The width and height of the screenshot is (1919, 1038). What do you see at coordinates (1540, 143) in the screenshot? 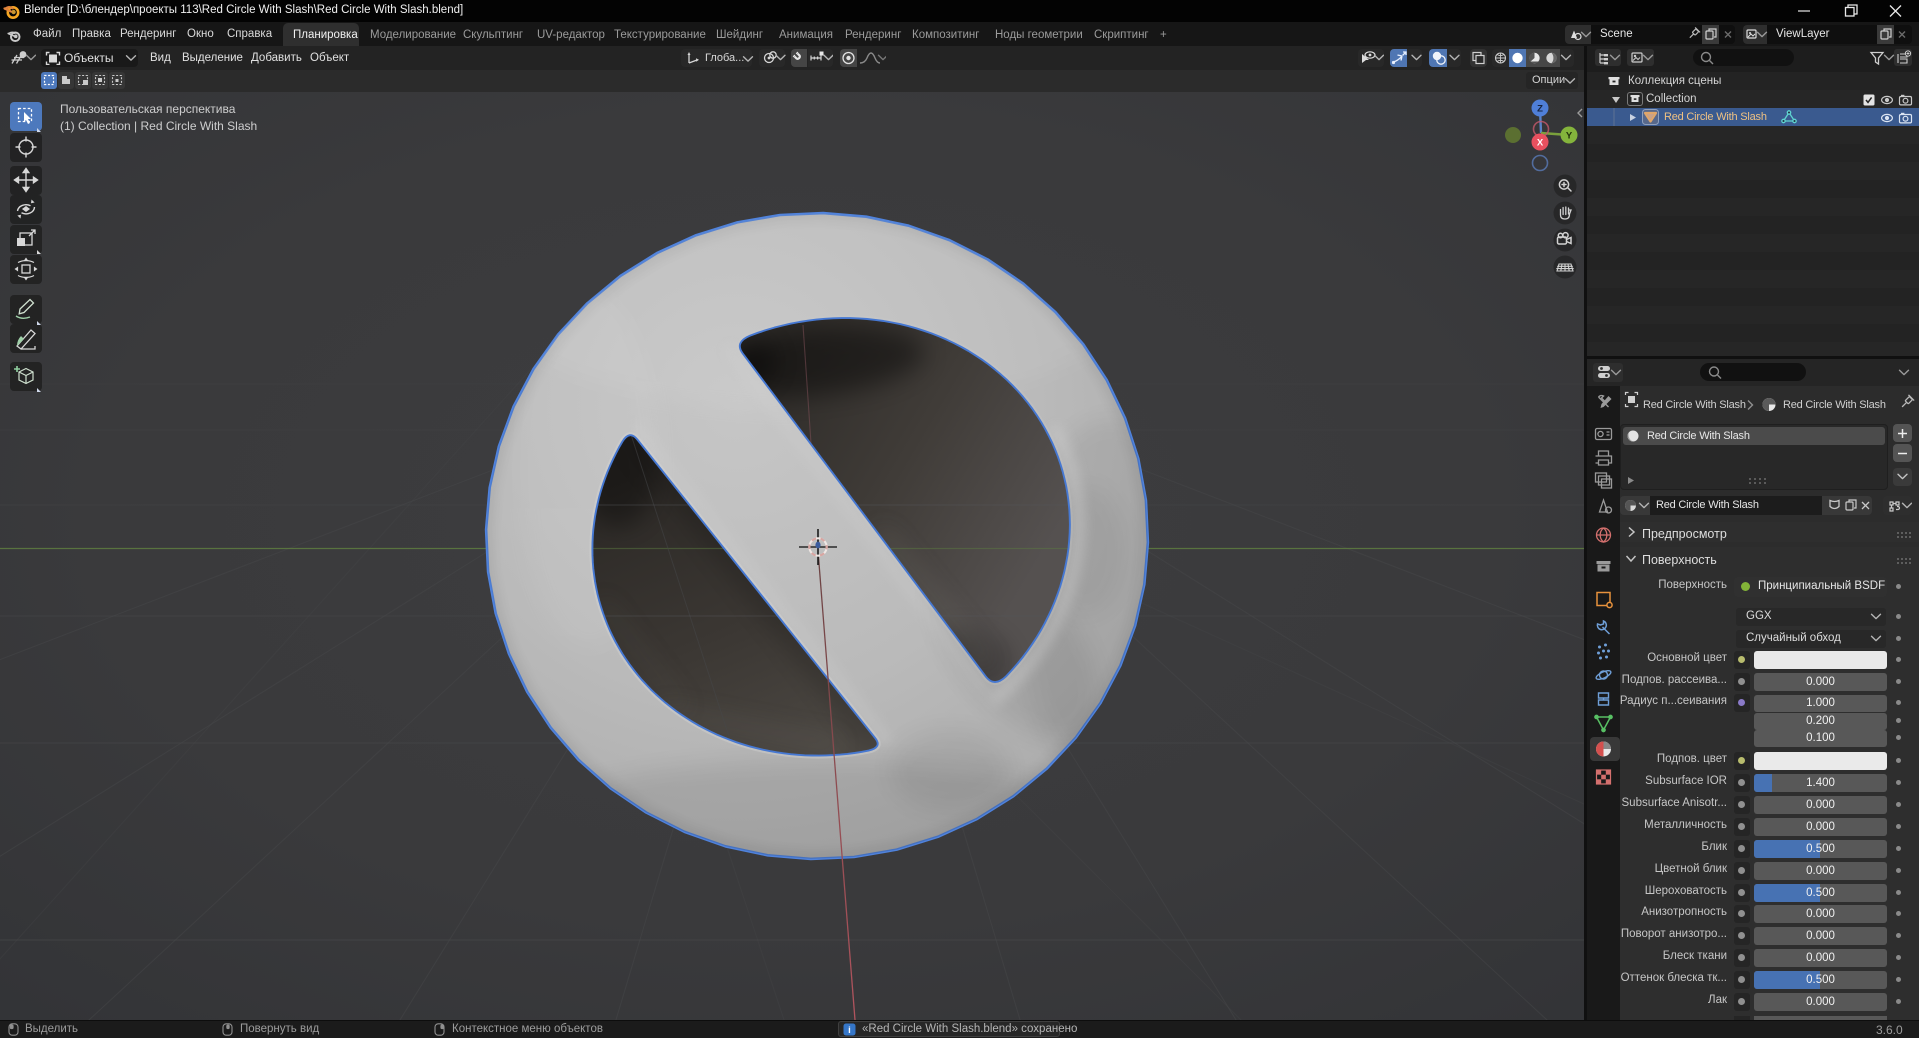
I see `svg-text: X` at bounding box center [1540, 143].